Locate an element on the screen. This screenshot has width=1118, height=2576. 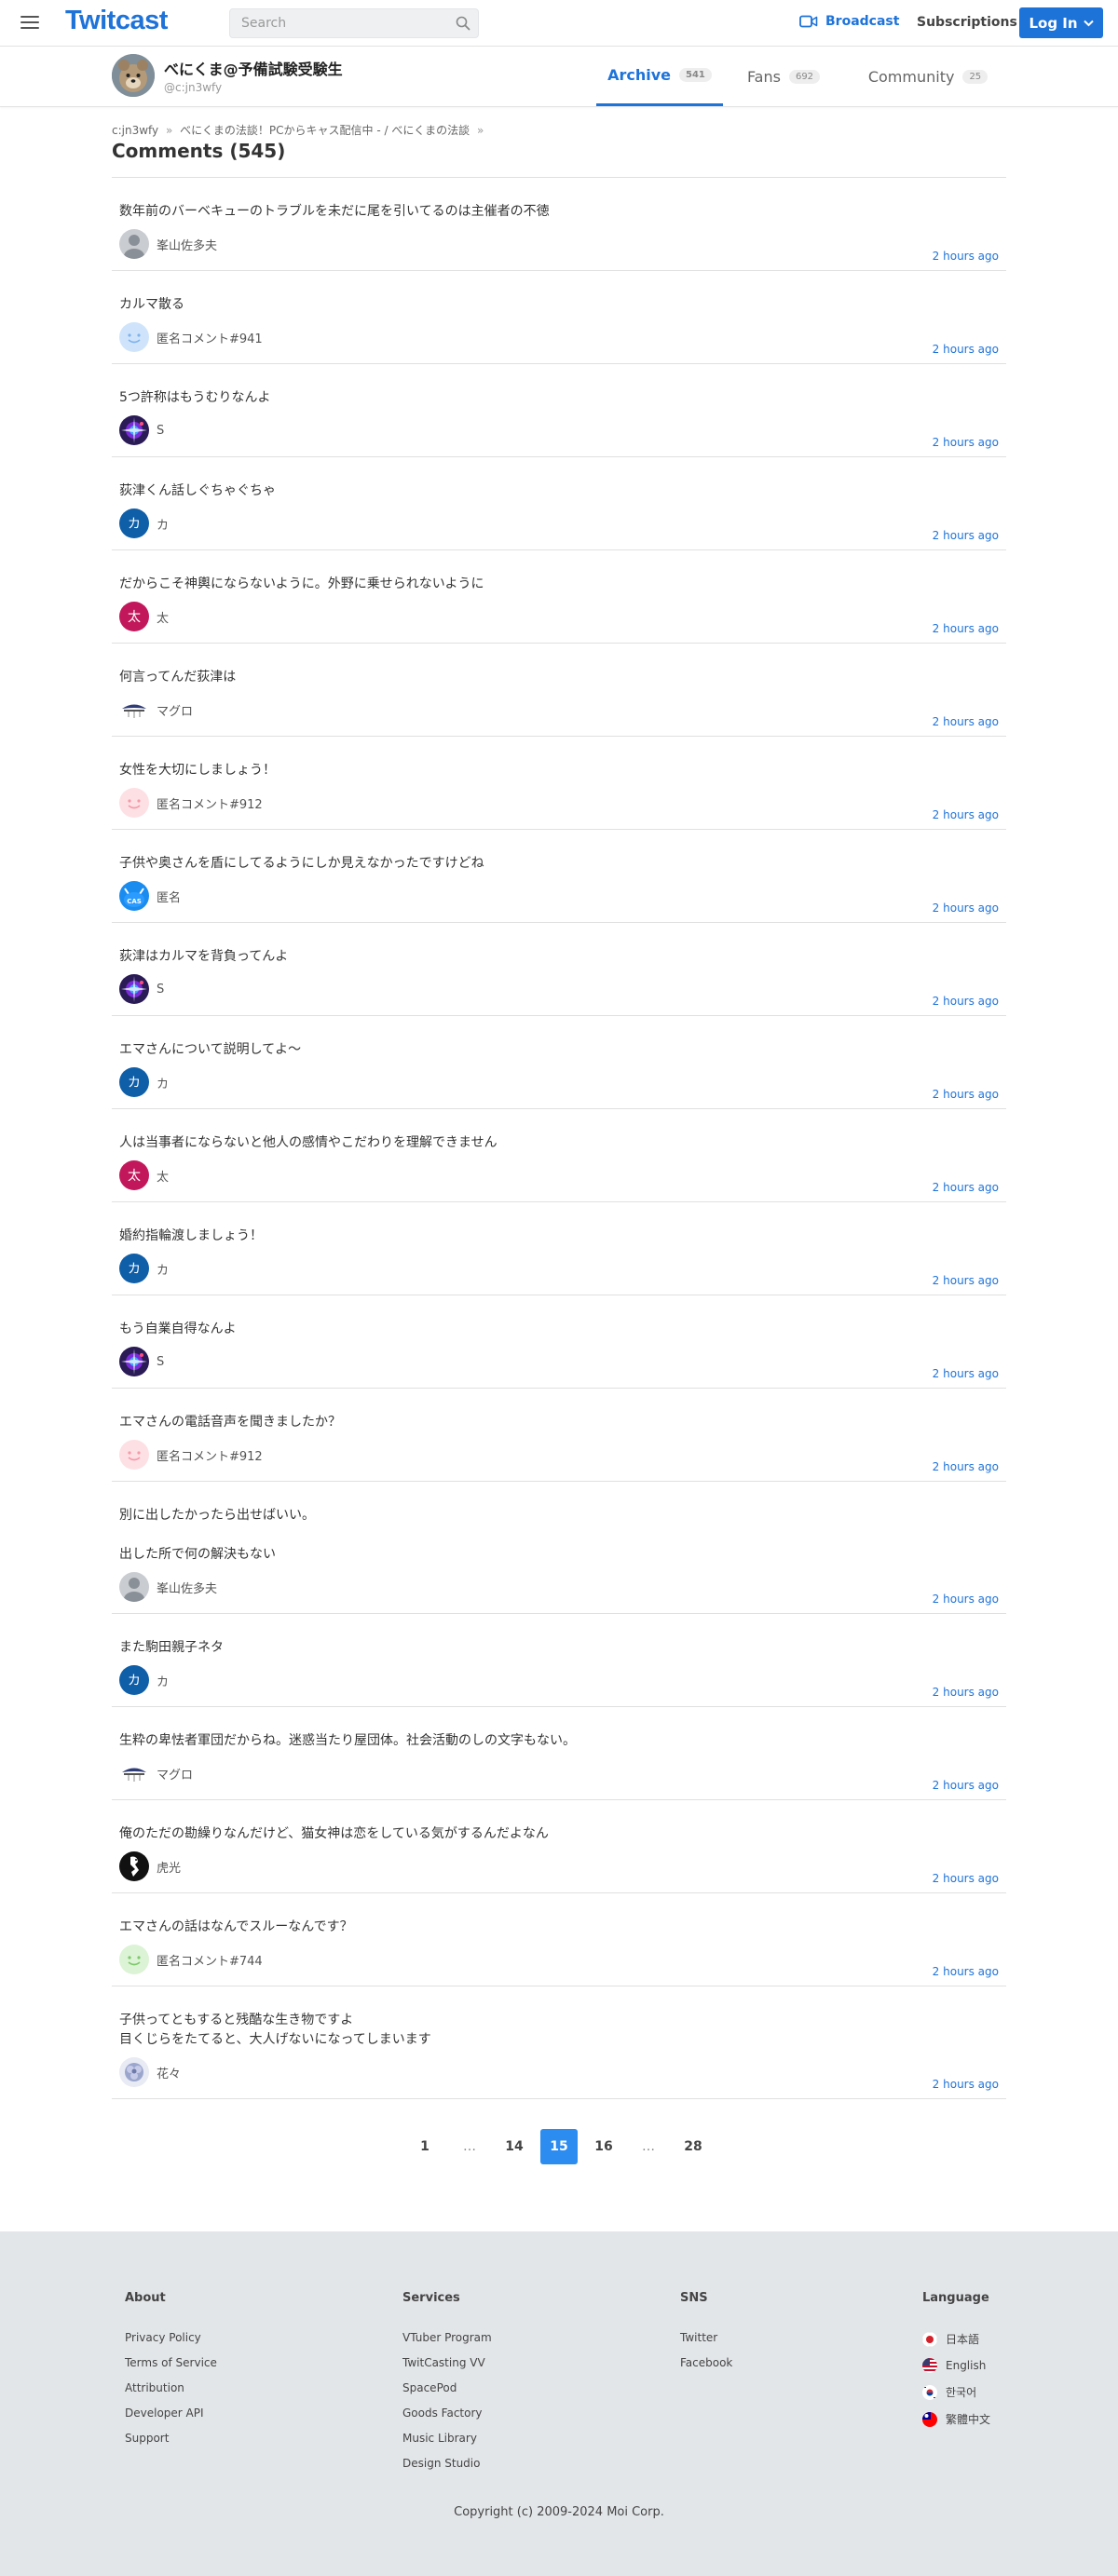
breadcrumb-item: べにくまの法談！PCからキャス配信中 - / べにくまの法談 is located at coordinates (325, 130).